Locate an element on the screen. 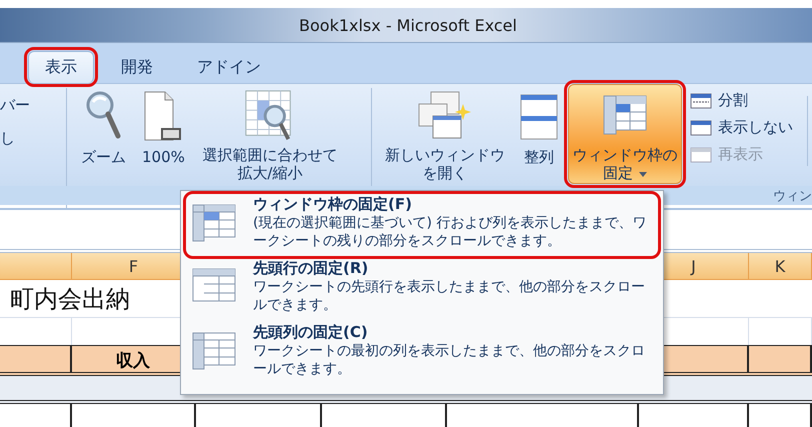  ribbon-label: バー is located at coordinates (15, 105).